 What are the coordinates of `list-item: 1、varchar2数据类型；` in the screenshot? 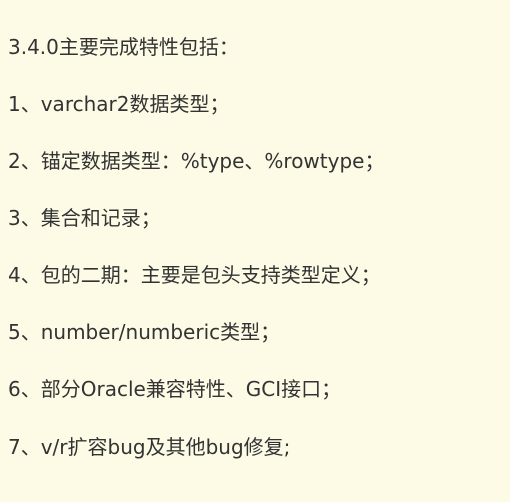 It's located at (119, 104).